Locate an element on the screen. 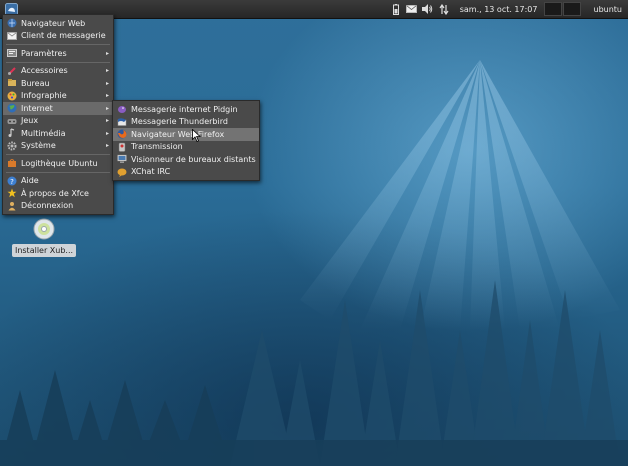 Image resolution: width=628 pixels, height=466 pixels. menu-item-software-center: Logithèque Ubuntu is located at coordinates (58, 163).